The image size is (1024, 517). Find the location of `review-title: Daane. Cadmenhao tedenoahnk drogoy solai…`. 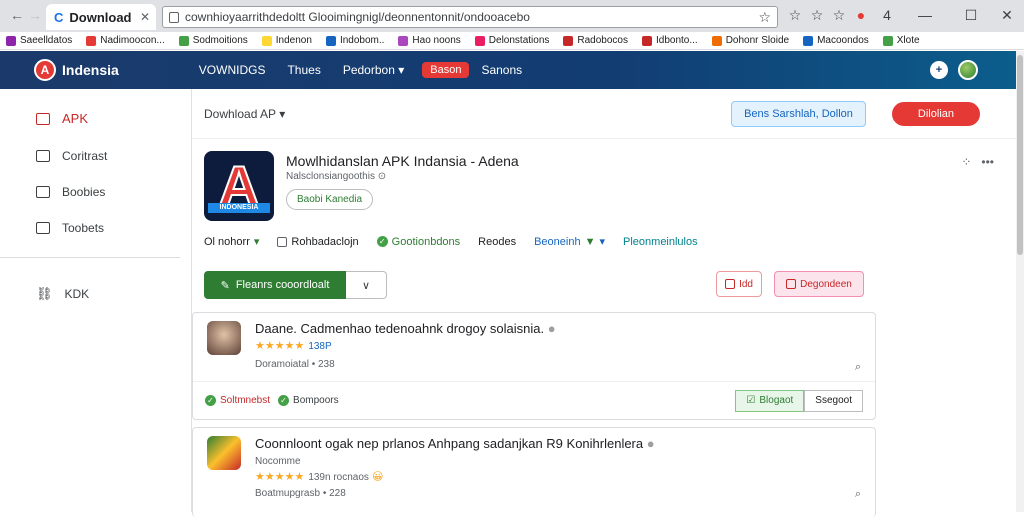

review-title: Daane. Cadmenhao tedenoahnk drogoy solai… is located at coordinates (405, 328).